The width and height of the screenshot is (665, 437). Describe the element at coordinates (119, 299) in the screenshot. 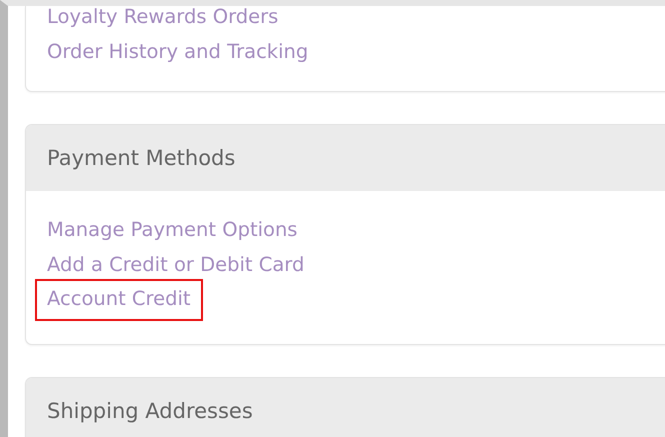

I see `highlighted-link: Account Credit` at that location.